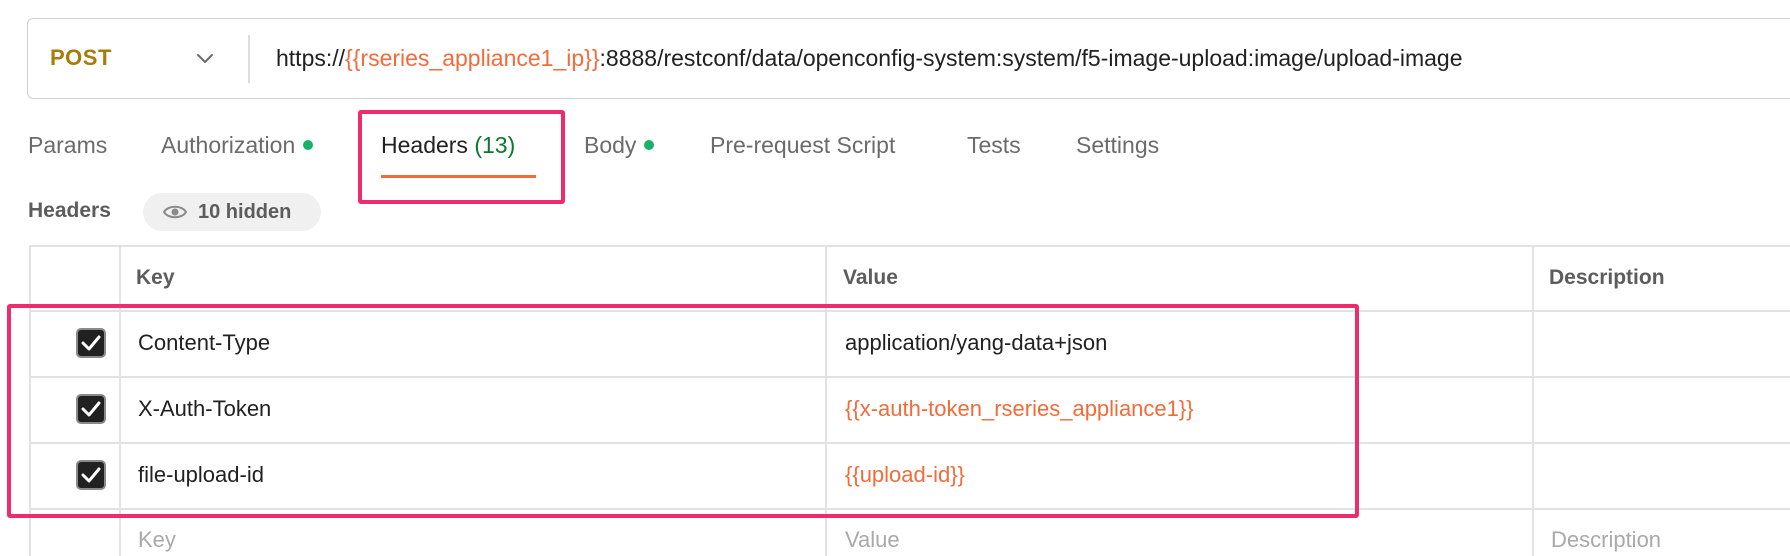 The width and height of the screenshot is (1790, 556). Describe the element at coordinates (157, 540) in the screenshot. I see `new-key-input: Key` at that location.